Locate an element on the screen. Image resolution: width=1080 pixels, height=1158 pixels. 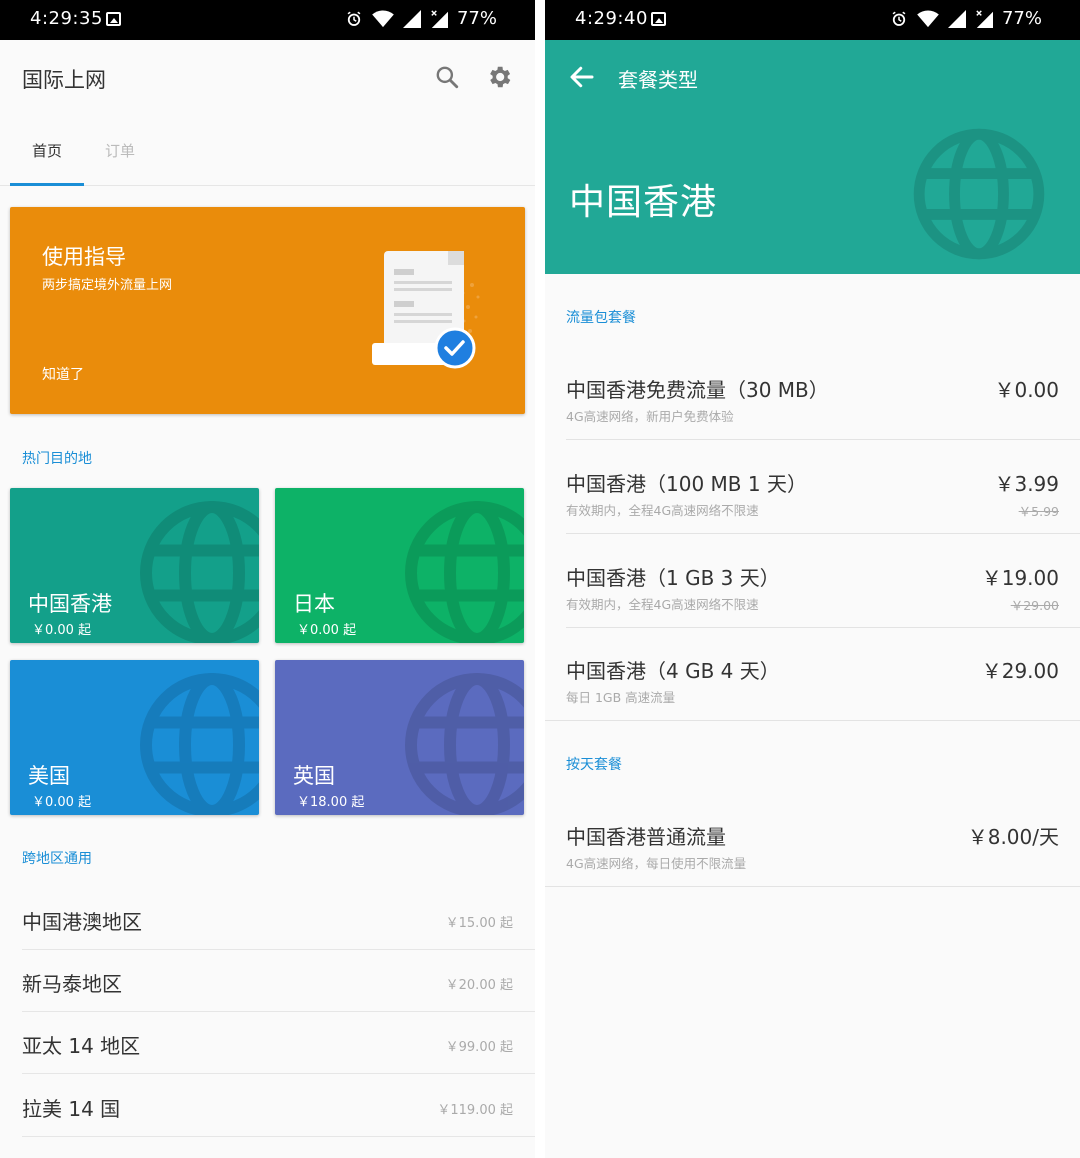
status-bar: 4:29:35 77% is located at coordinates (267, 20).